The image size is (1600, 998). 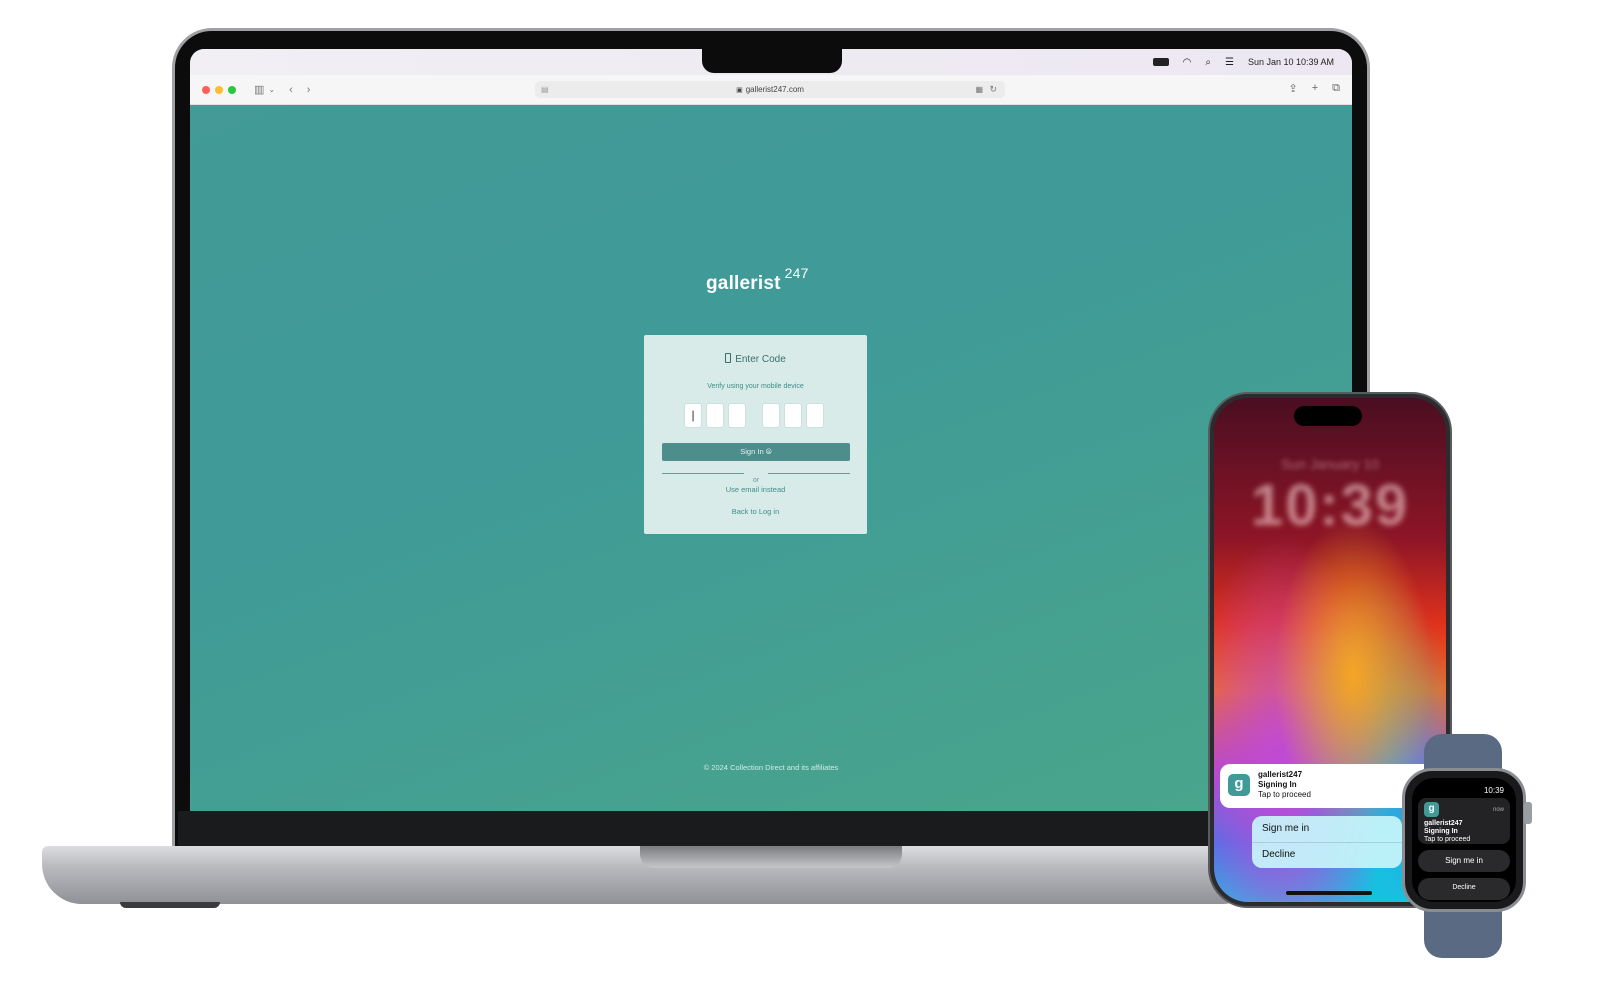 I want to click on sidebar-icon: ▥, so click(x=259, y=89).